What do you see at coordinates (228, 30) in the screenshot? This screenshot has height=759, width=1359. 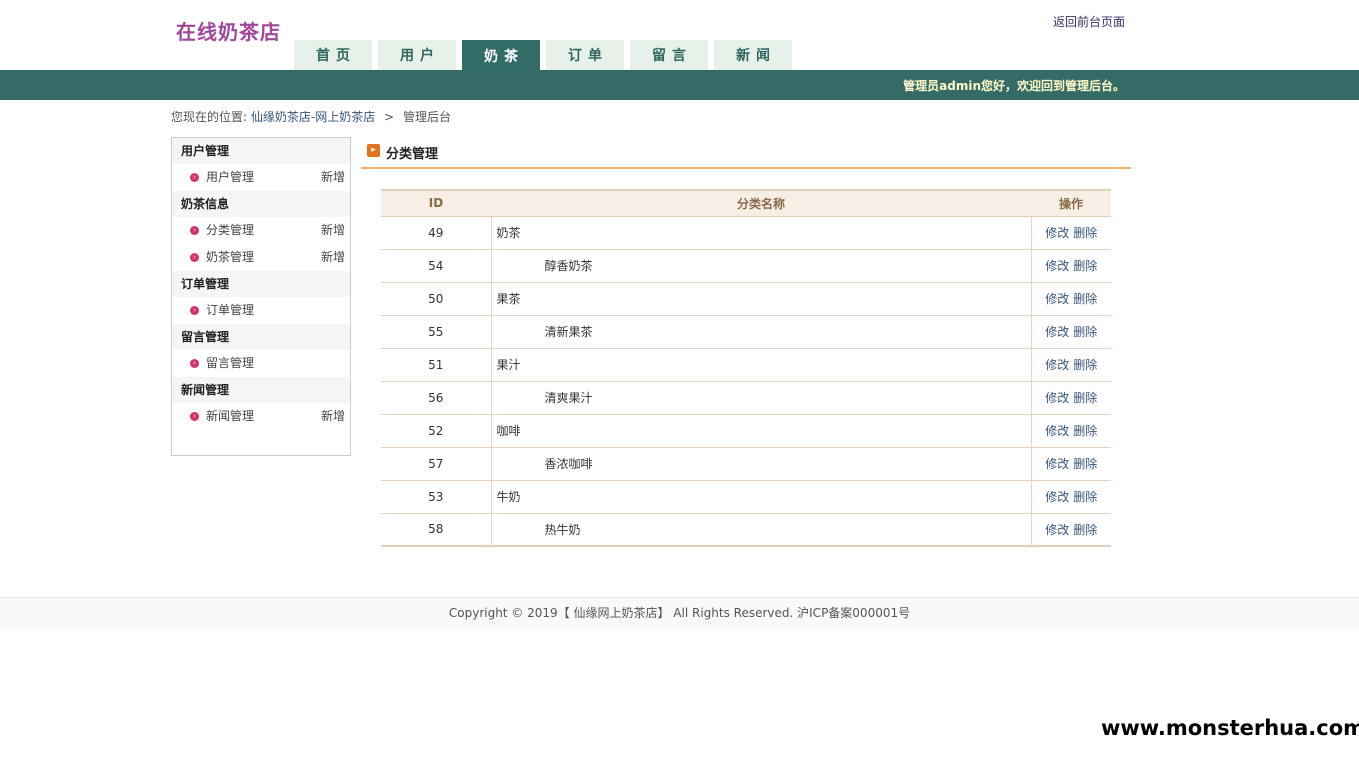 I see `site-logo: 在线奶茶店` at bounding box center [228, 30].